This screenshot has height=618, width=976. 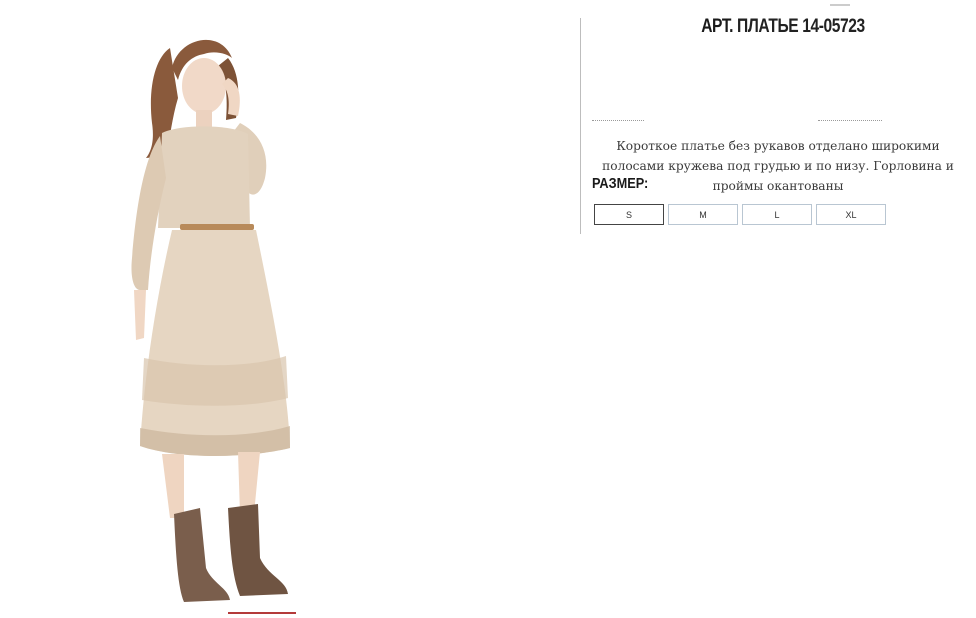 What do you see at coordinates (740, 214) in the screenshot?
I see `size-selector: S M L XL` at bounding box center [740, 214].